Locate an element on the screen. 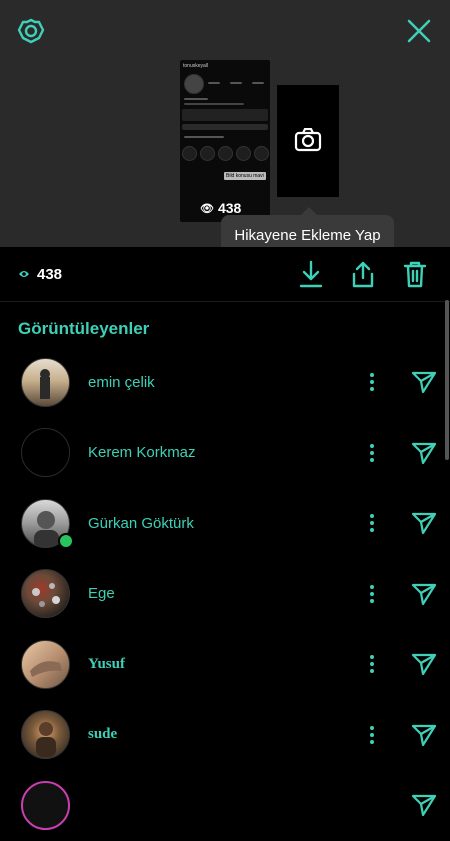 This screenshot has width=450, height=841. close-icon is located at coordinates (419, 31).